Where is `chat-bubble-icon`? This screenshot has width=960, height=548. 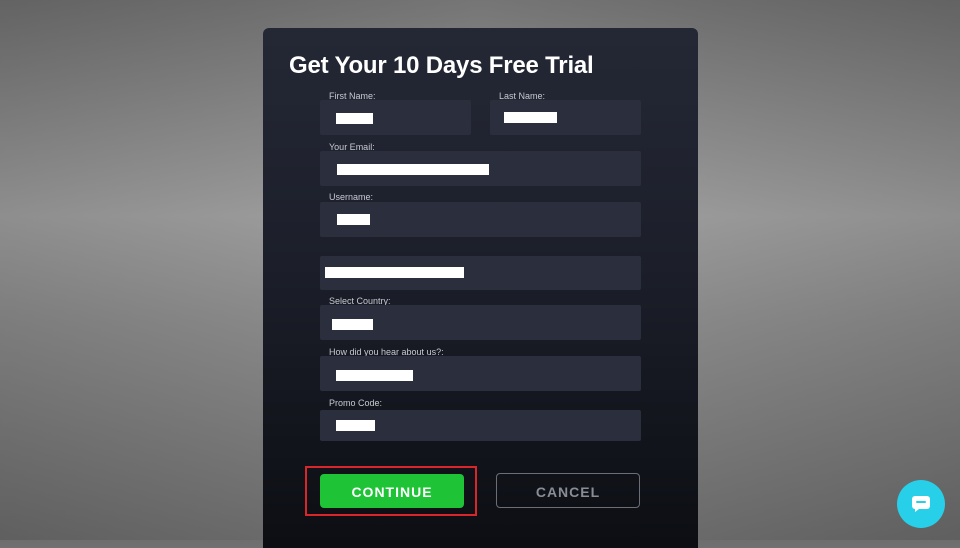
chat-bubble-icon is located at coordinates (921, 504).